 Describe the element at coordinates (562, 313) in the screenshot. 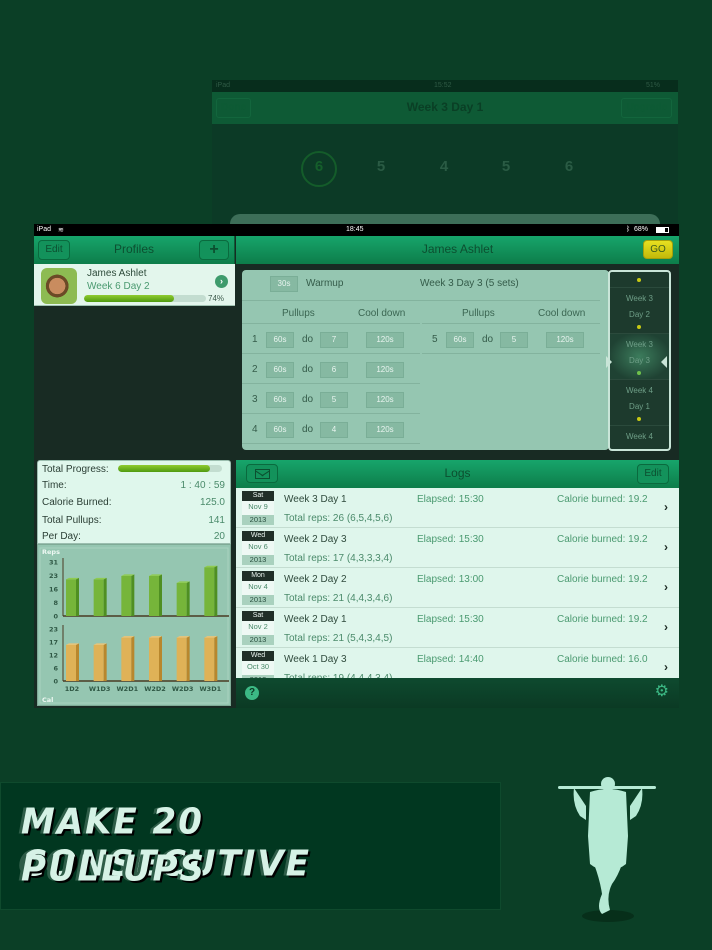

I see `col-cooldown-header: Cool down` at that location.